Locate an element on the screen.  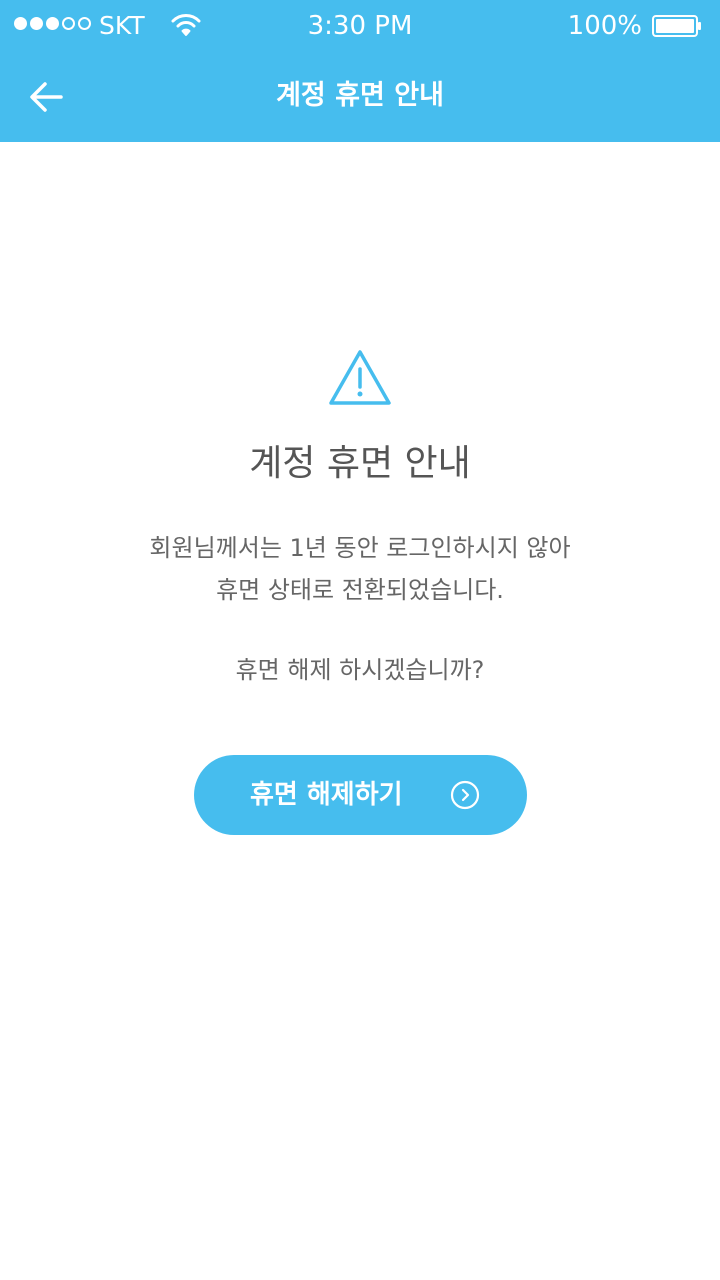
description-line: 휴면 상태로 전환되었습니다. is located at coordinates (360, 590).